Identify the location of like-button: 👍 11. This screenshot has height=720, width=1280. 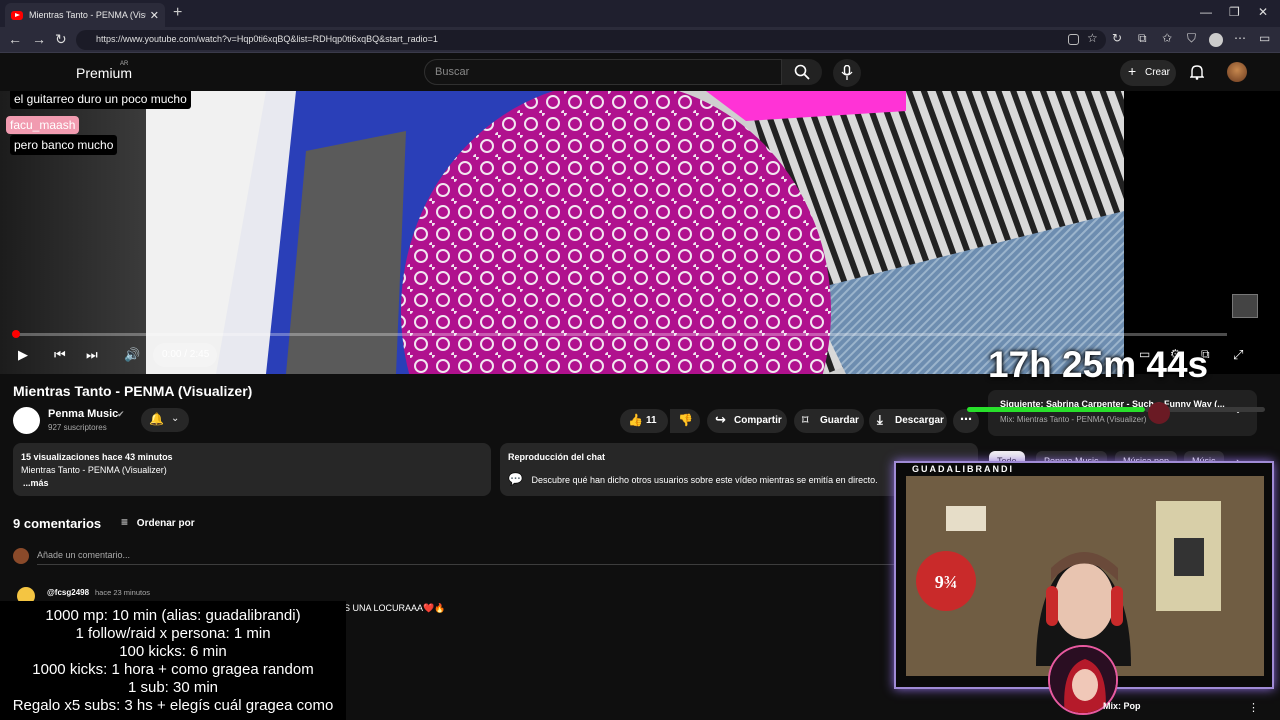
(644, 421).